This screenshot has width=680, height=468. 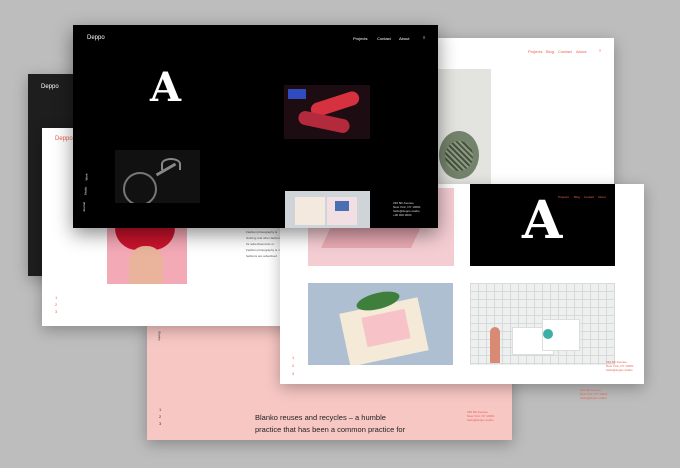 What do you see at coordinates (525, 113) in the screenshot?
I see `projects-page-card: Projects Blog Contact About ≡` at bounding box center [525, 113].